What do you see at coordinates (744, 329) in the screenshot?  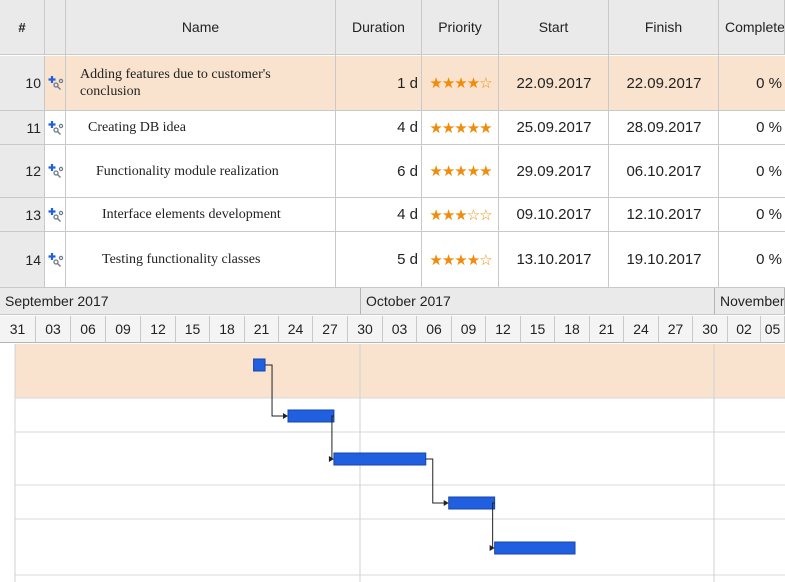 I see `timeline-day: 02` at bounding box center [744, 329].